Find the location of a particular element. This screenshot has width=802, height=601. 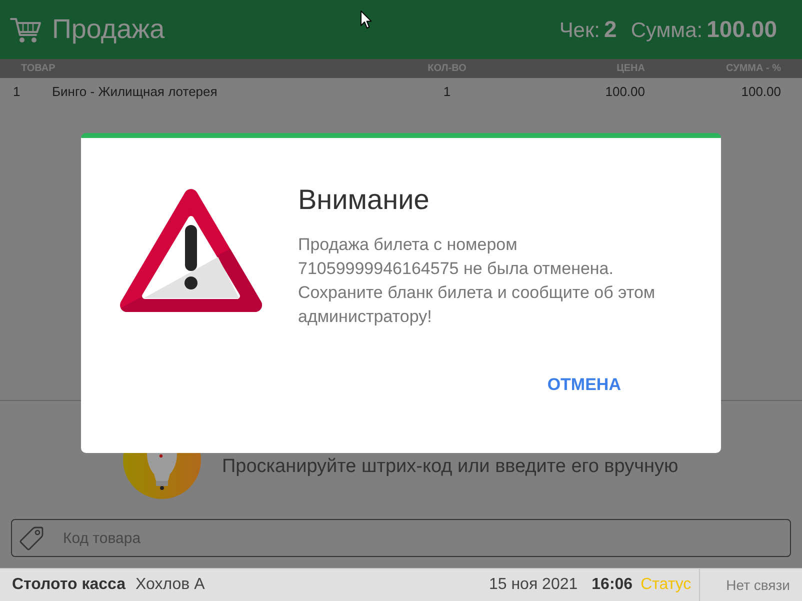

total-amount: 100.00 is located at coordinates (741, 29).